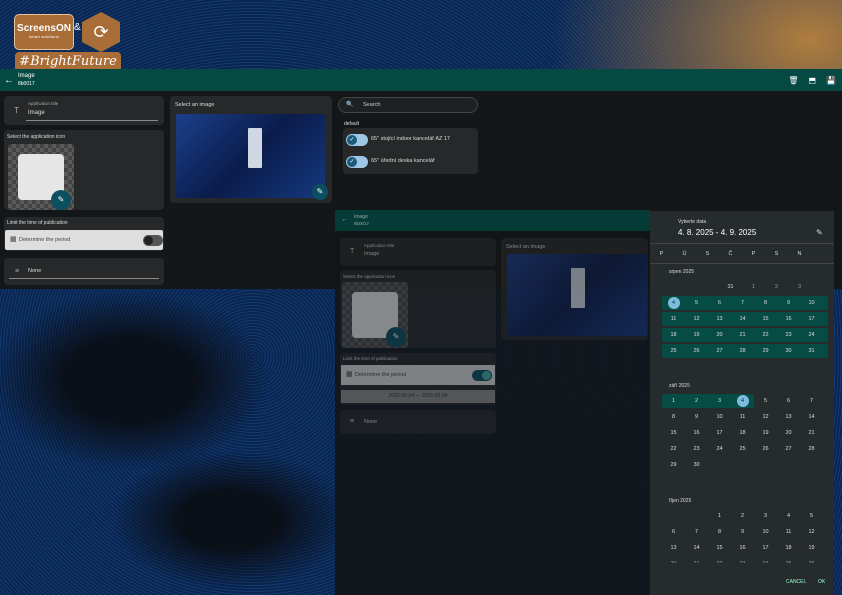 The image size is (842, 595). Describe the element at coordinates (344, 219) in the screenshot. I see `back-arrow-icon: ←` at that location.